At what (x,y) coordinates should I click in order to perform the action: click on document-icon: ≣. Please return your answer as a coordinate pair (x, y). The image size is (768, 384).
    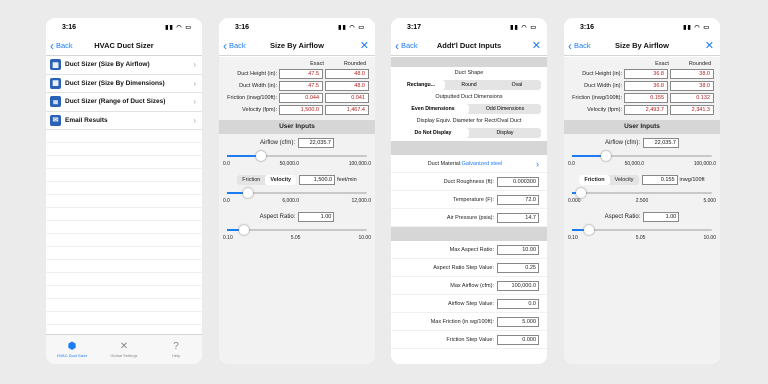
    Looking at the image, I should click on (55, 102).